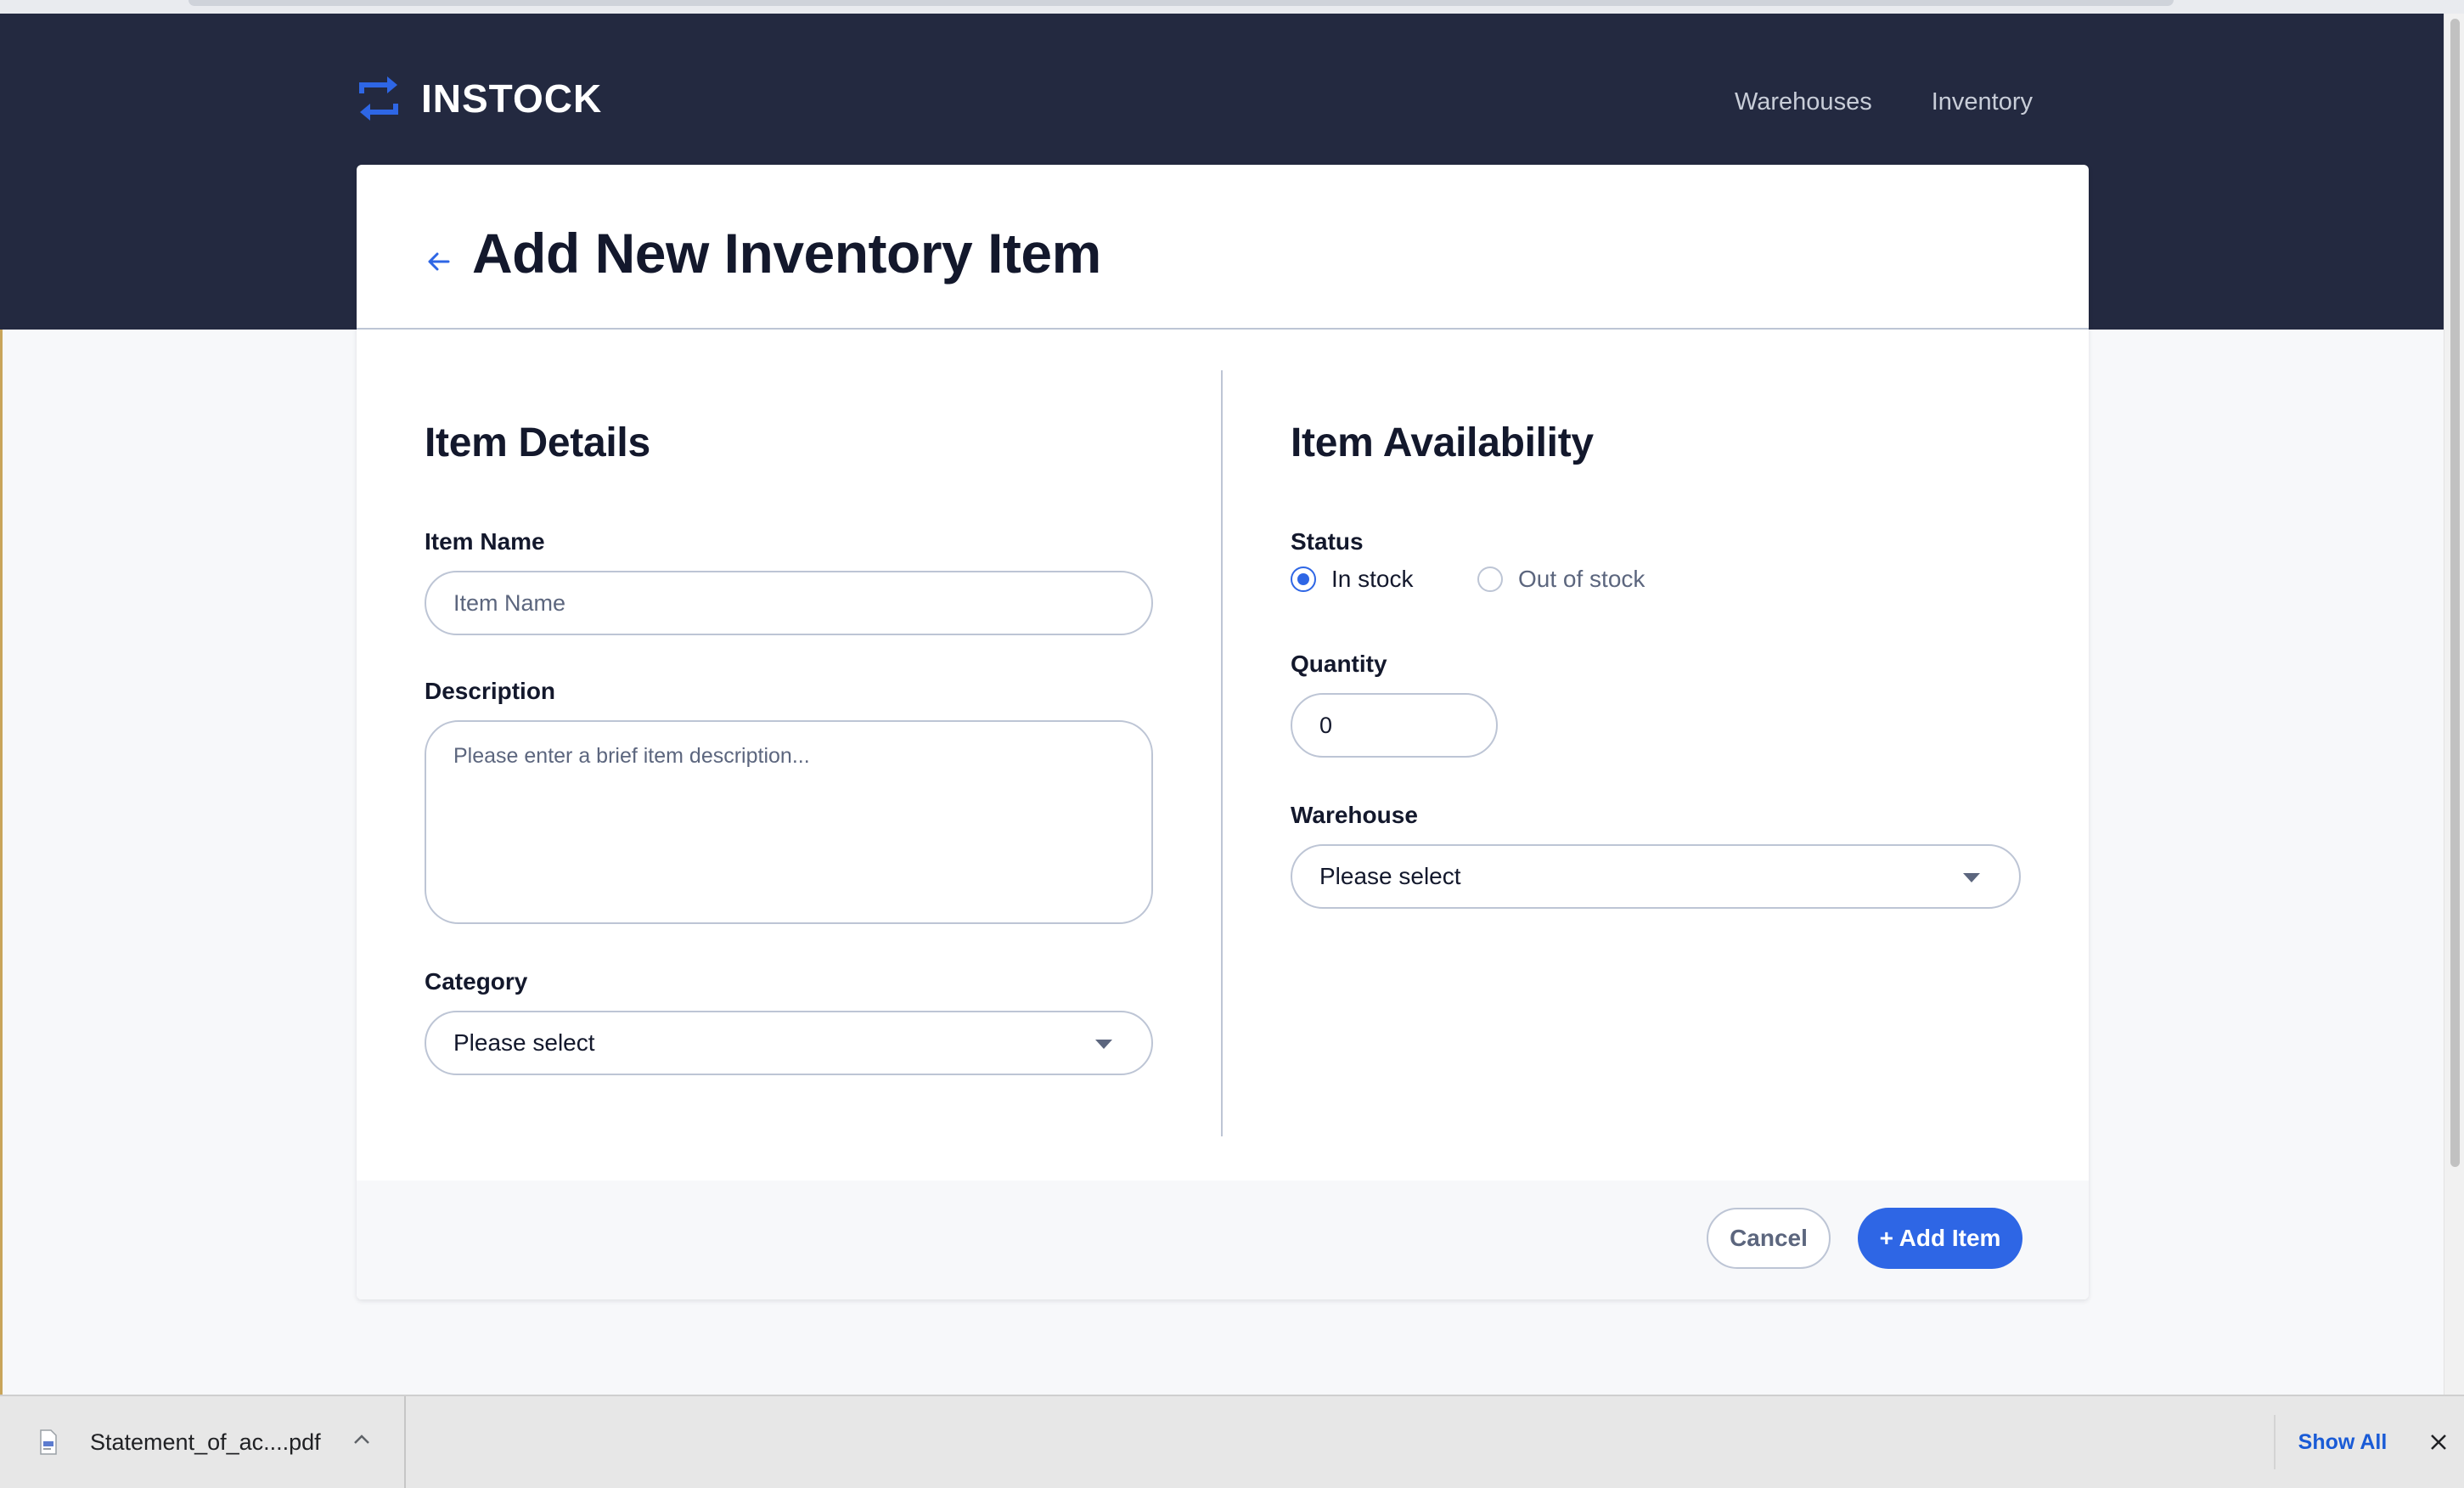  What do you see at coordinates (1223, 247) in the screenshot?
I see `card-header: Add New Inventory Item` at bounding box center [1223, 247].